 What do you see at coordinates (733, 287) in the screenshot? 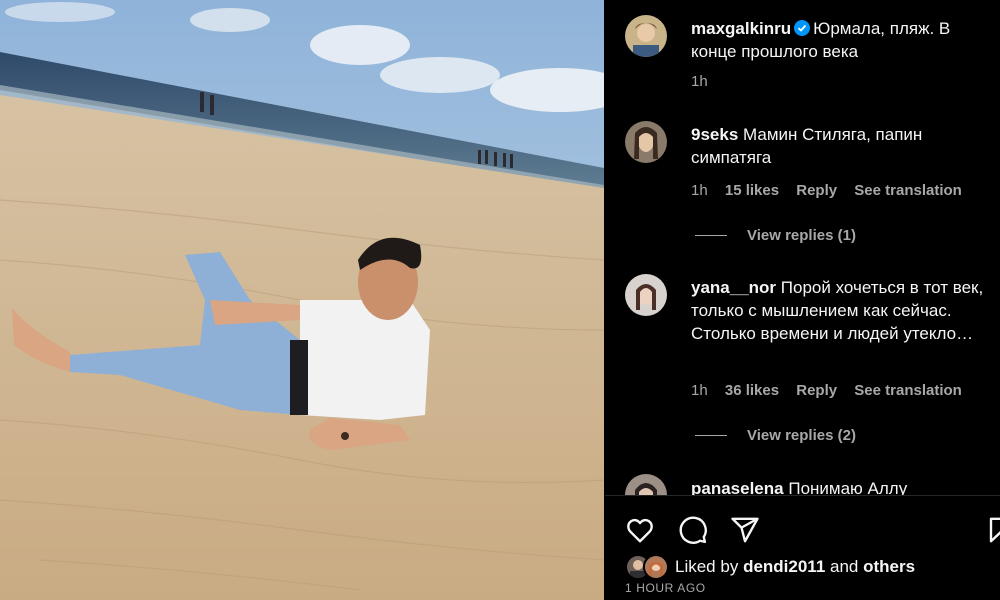
I see `comment-username: yana__nor` at bounding box center [733, 287].